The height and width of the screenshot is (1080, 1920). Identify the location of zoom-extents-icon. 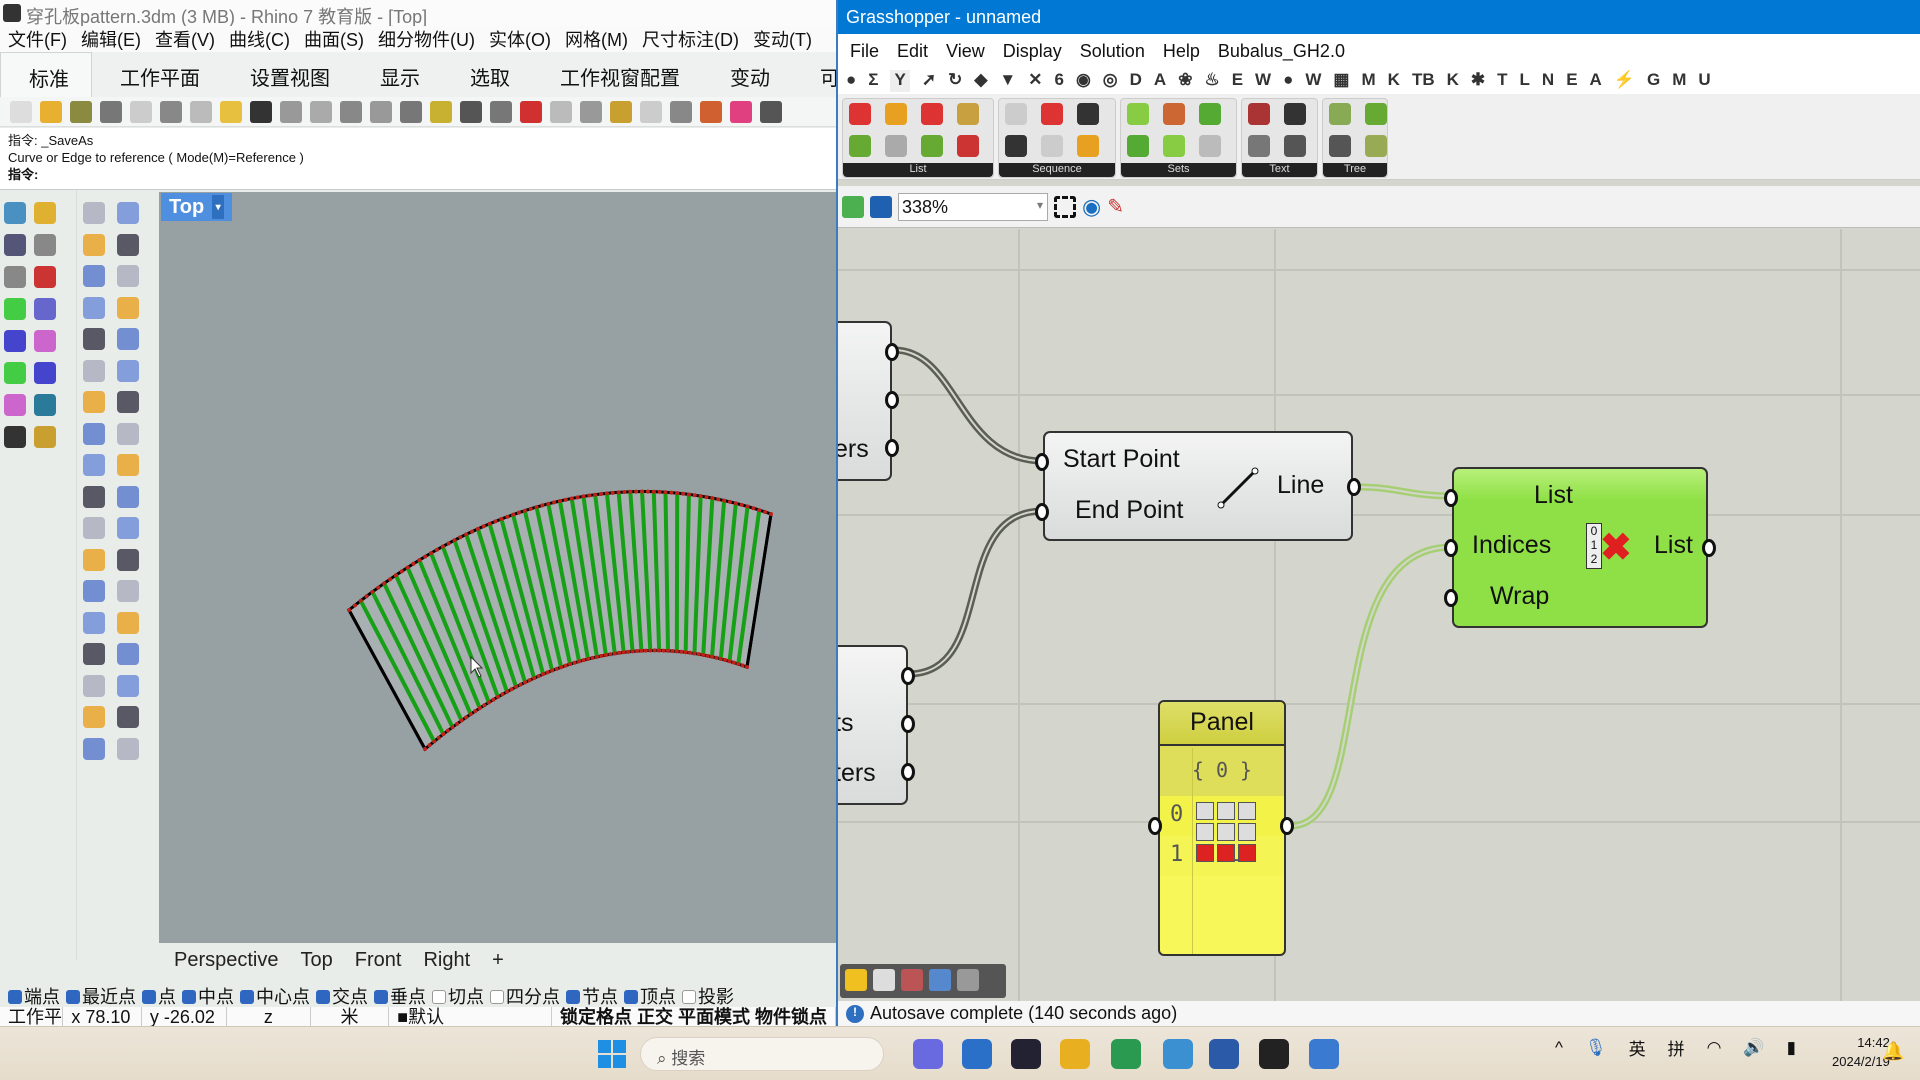
(411, 112).